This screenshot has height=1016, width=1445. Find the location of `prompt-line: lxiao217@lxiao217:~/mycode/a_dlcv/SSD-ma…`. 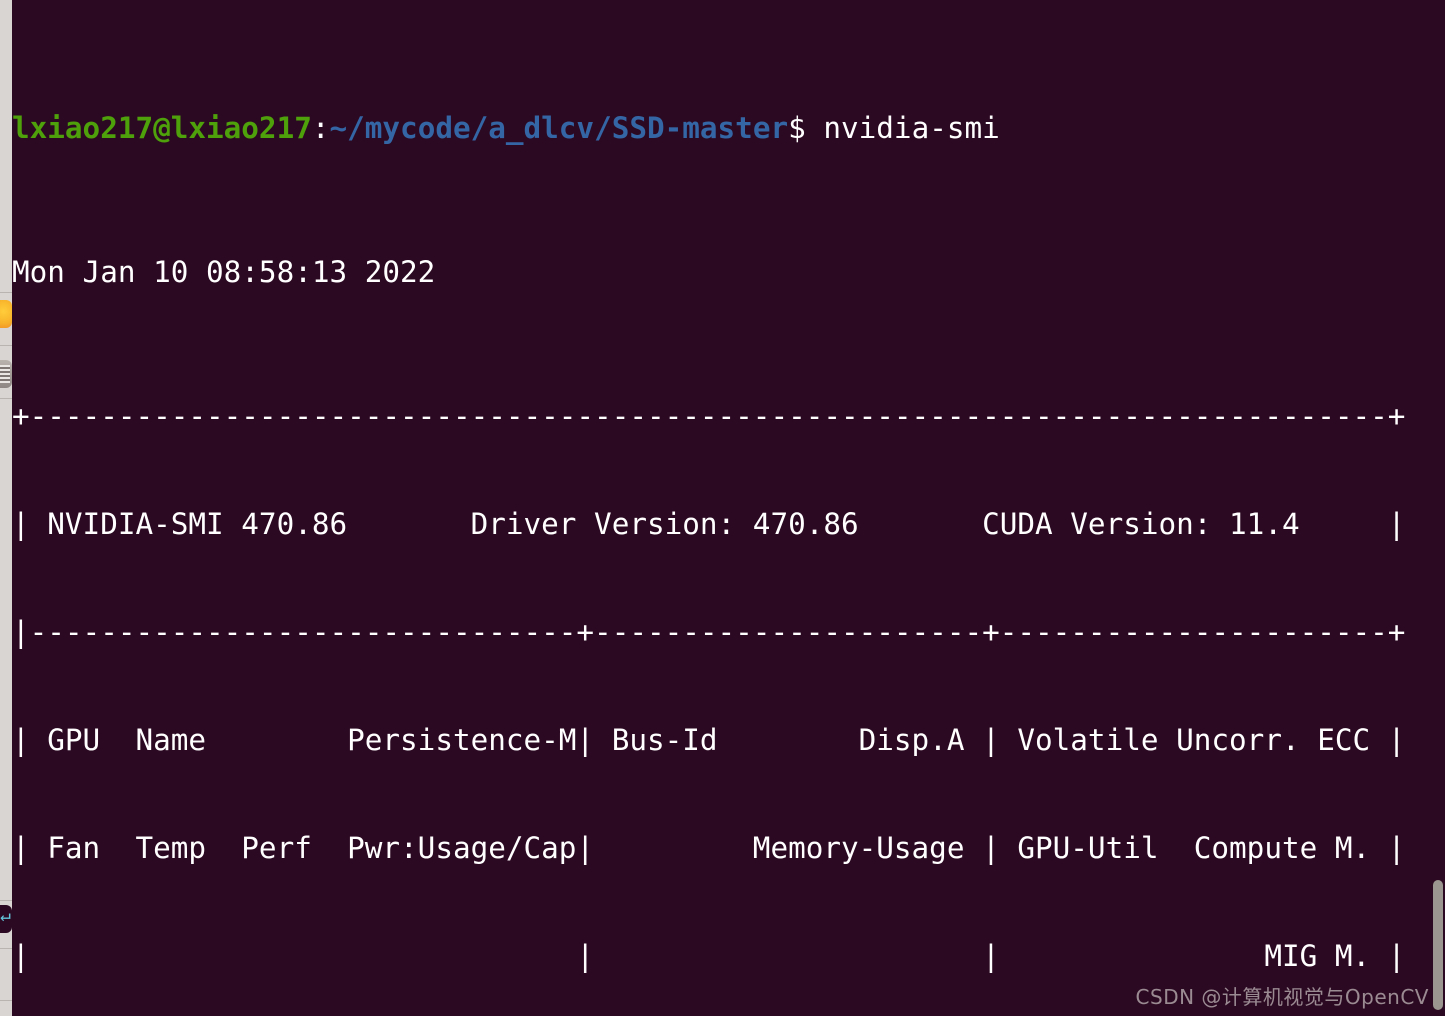

prompt-line: lxiao217@lxiao217:~/mycode/a_dlcv/SSD-ma… is located at coordinates (728, 128).